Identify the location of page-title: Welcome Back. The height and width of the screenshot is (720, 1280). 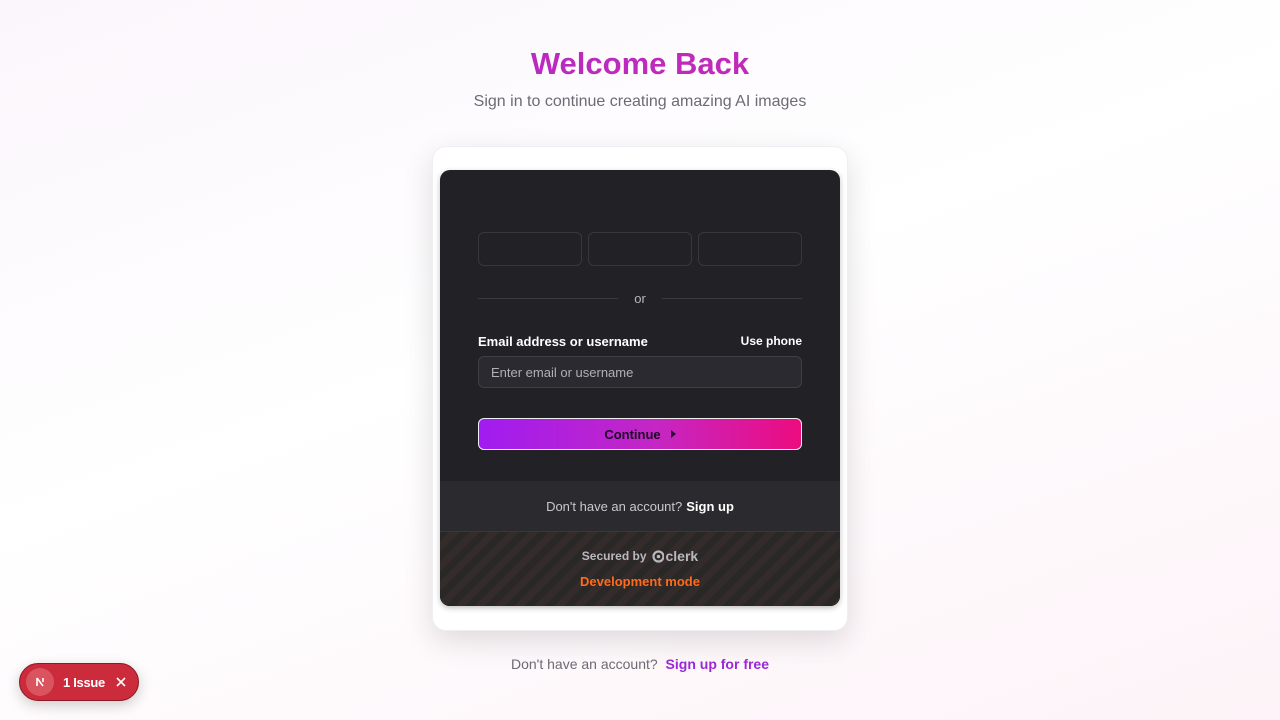
(640, 64).